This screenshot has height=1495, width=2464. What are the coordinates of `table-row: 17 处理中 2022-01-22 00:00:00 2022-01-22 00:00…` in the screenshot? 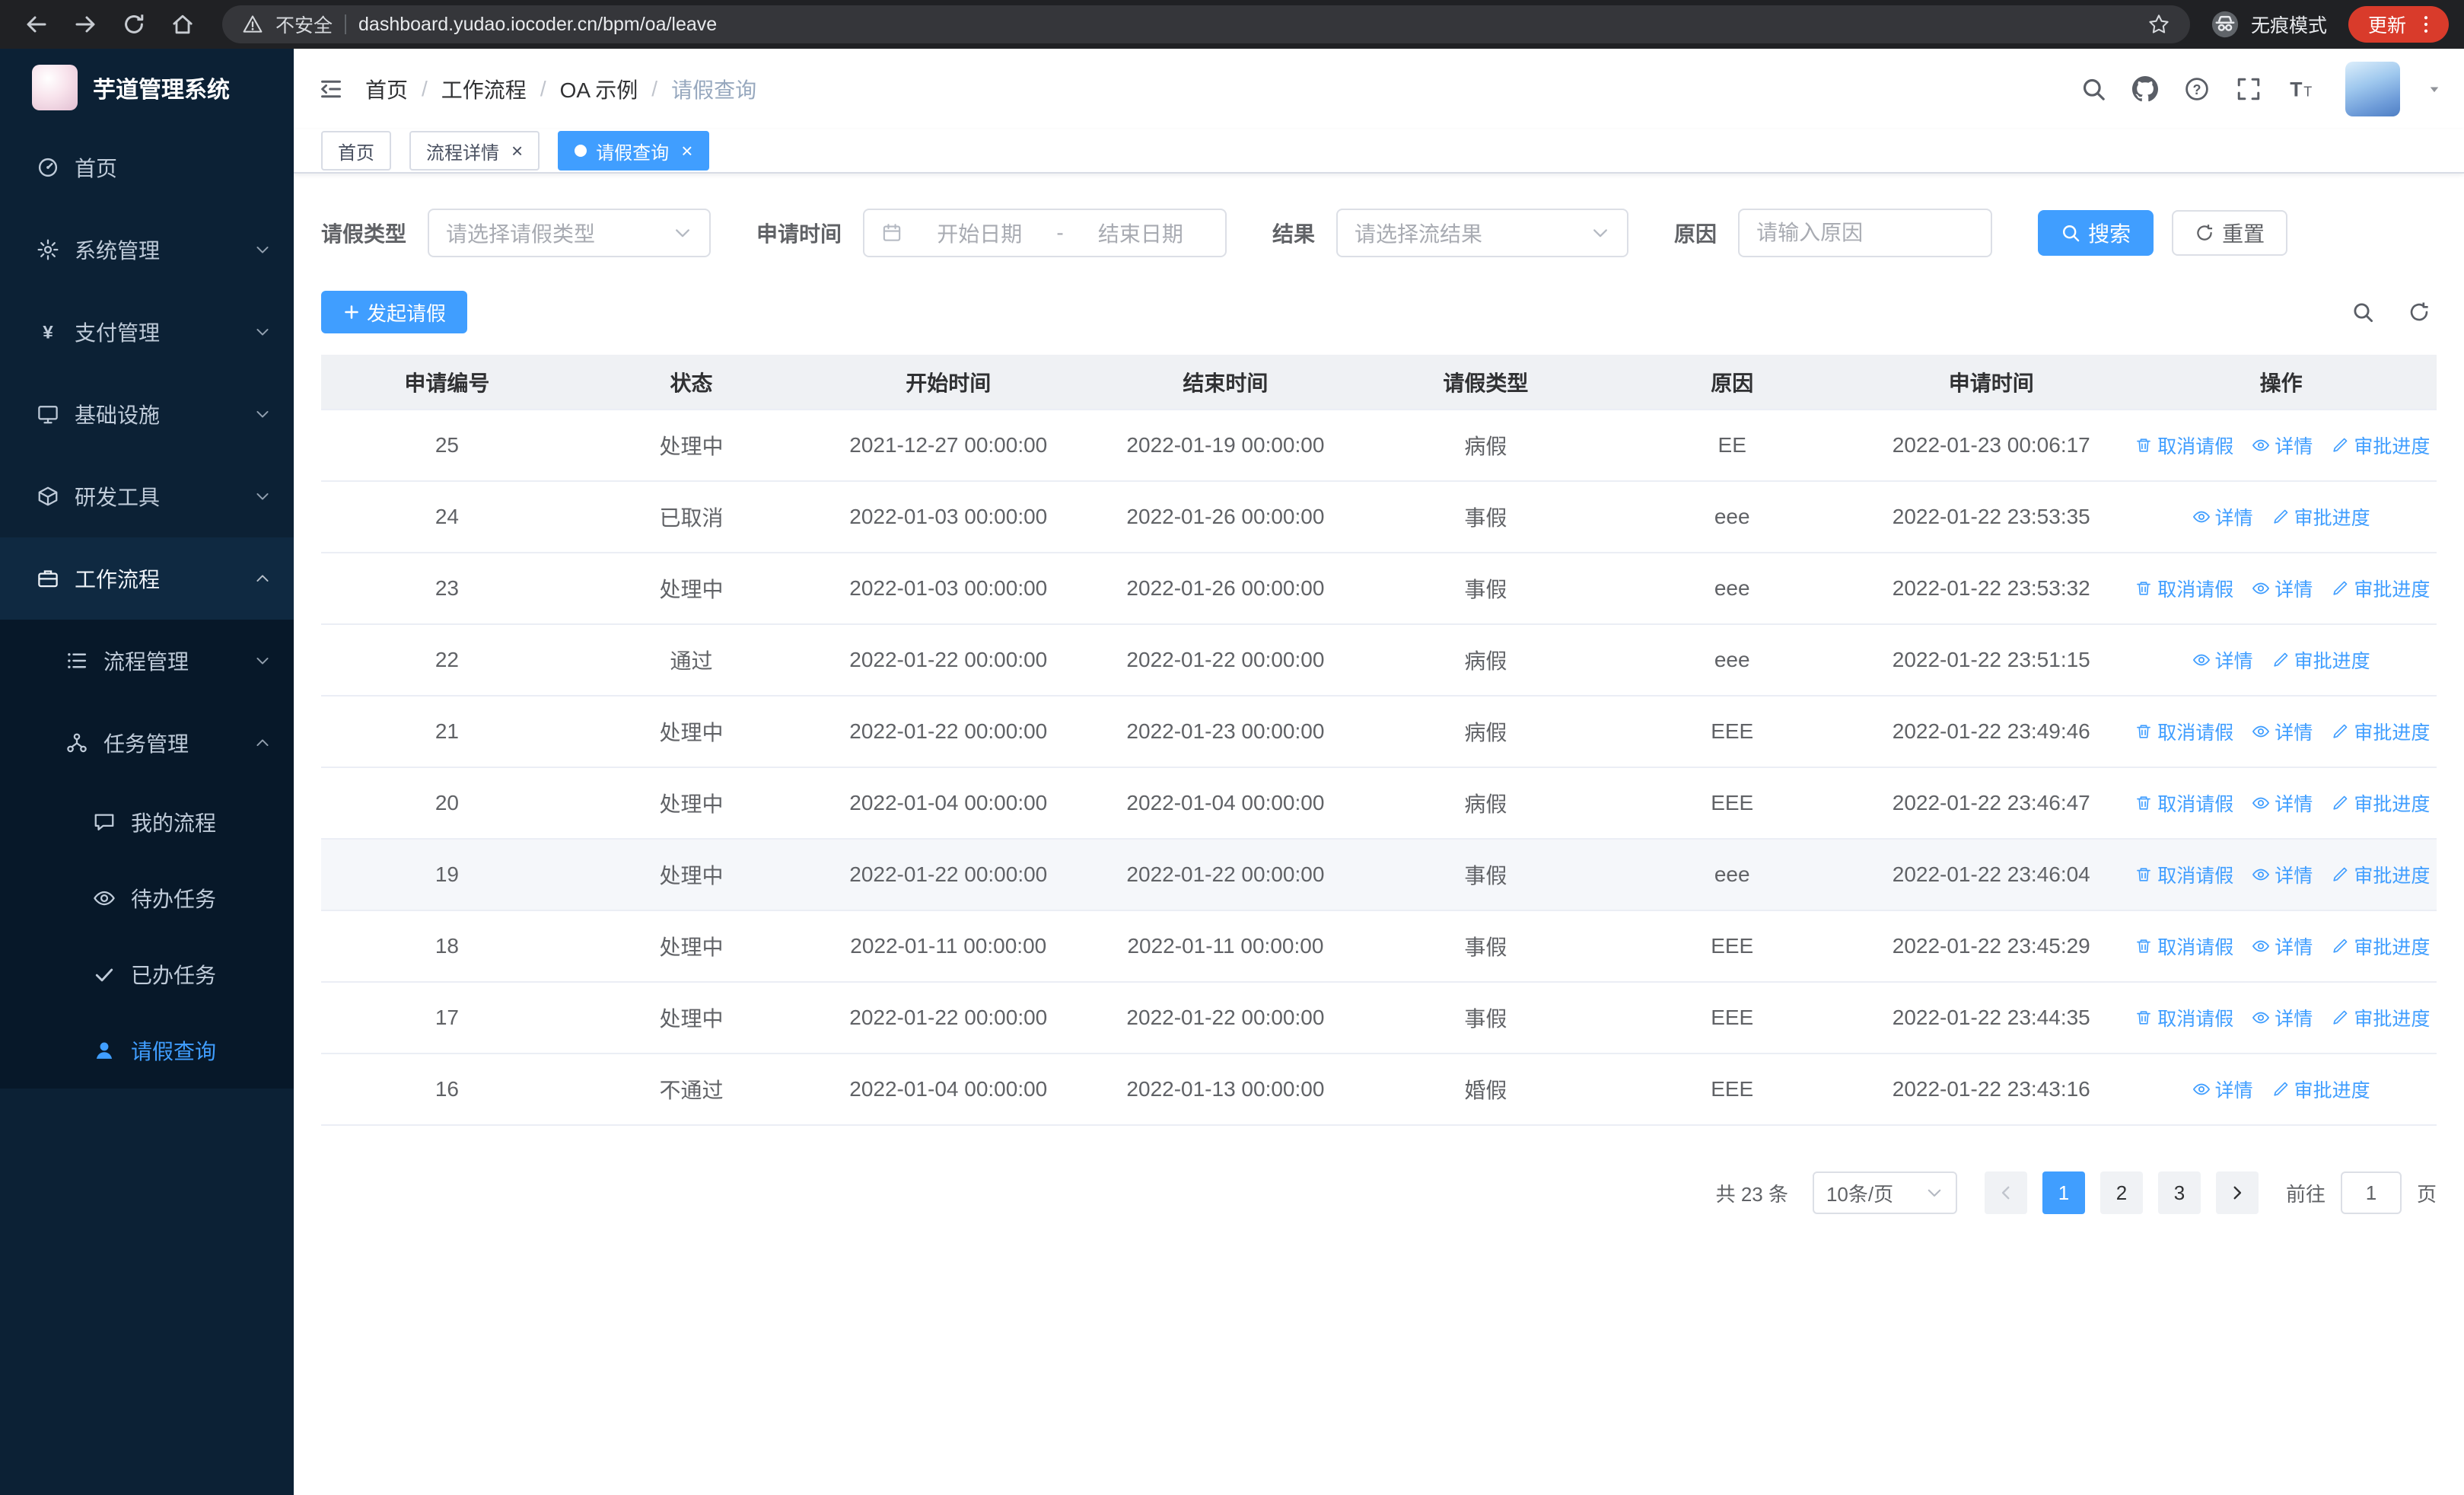 It's located at (1379, 1018).